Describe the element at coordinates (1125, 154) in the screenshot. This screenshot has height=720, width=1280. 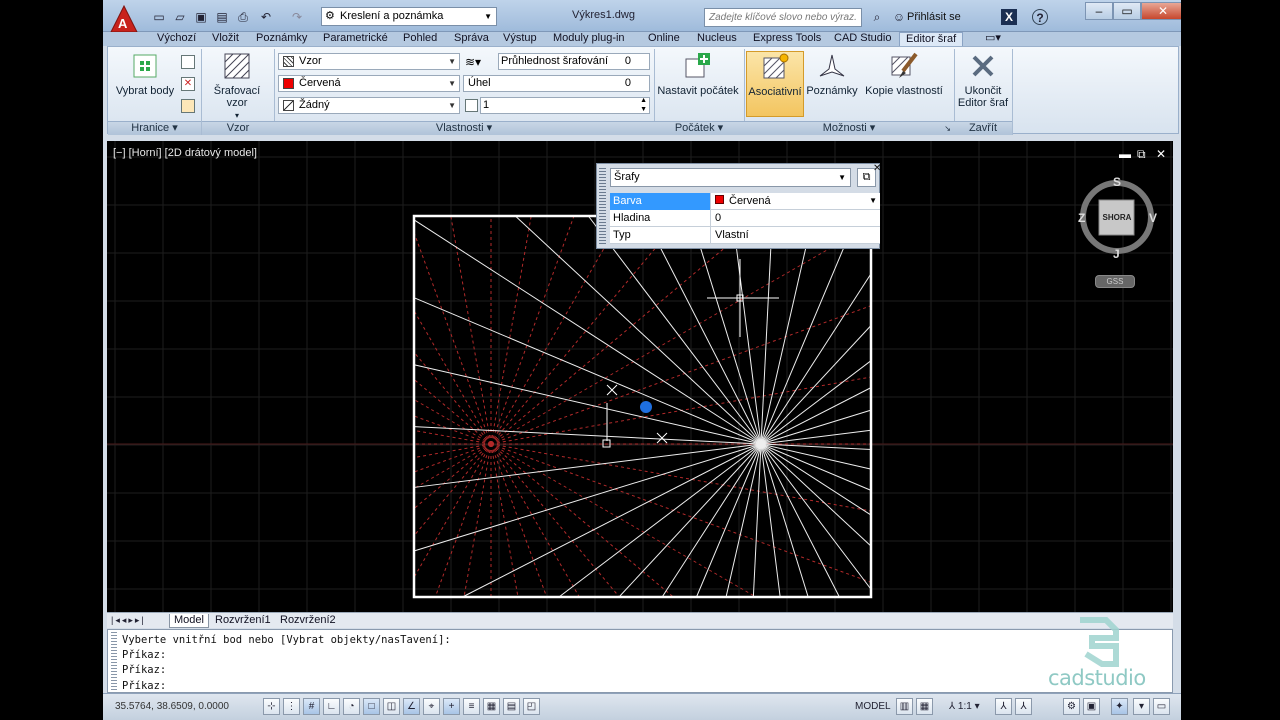
I see `viewport-minimize-icon: ▬` at that location.